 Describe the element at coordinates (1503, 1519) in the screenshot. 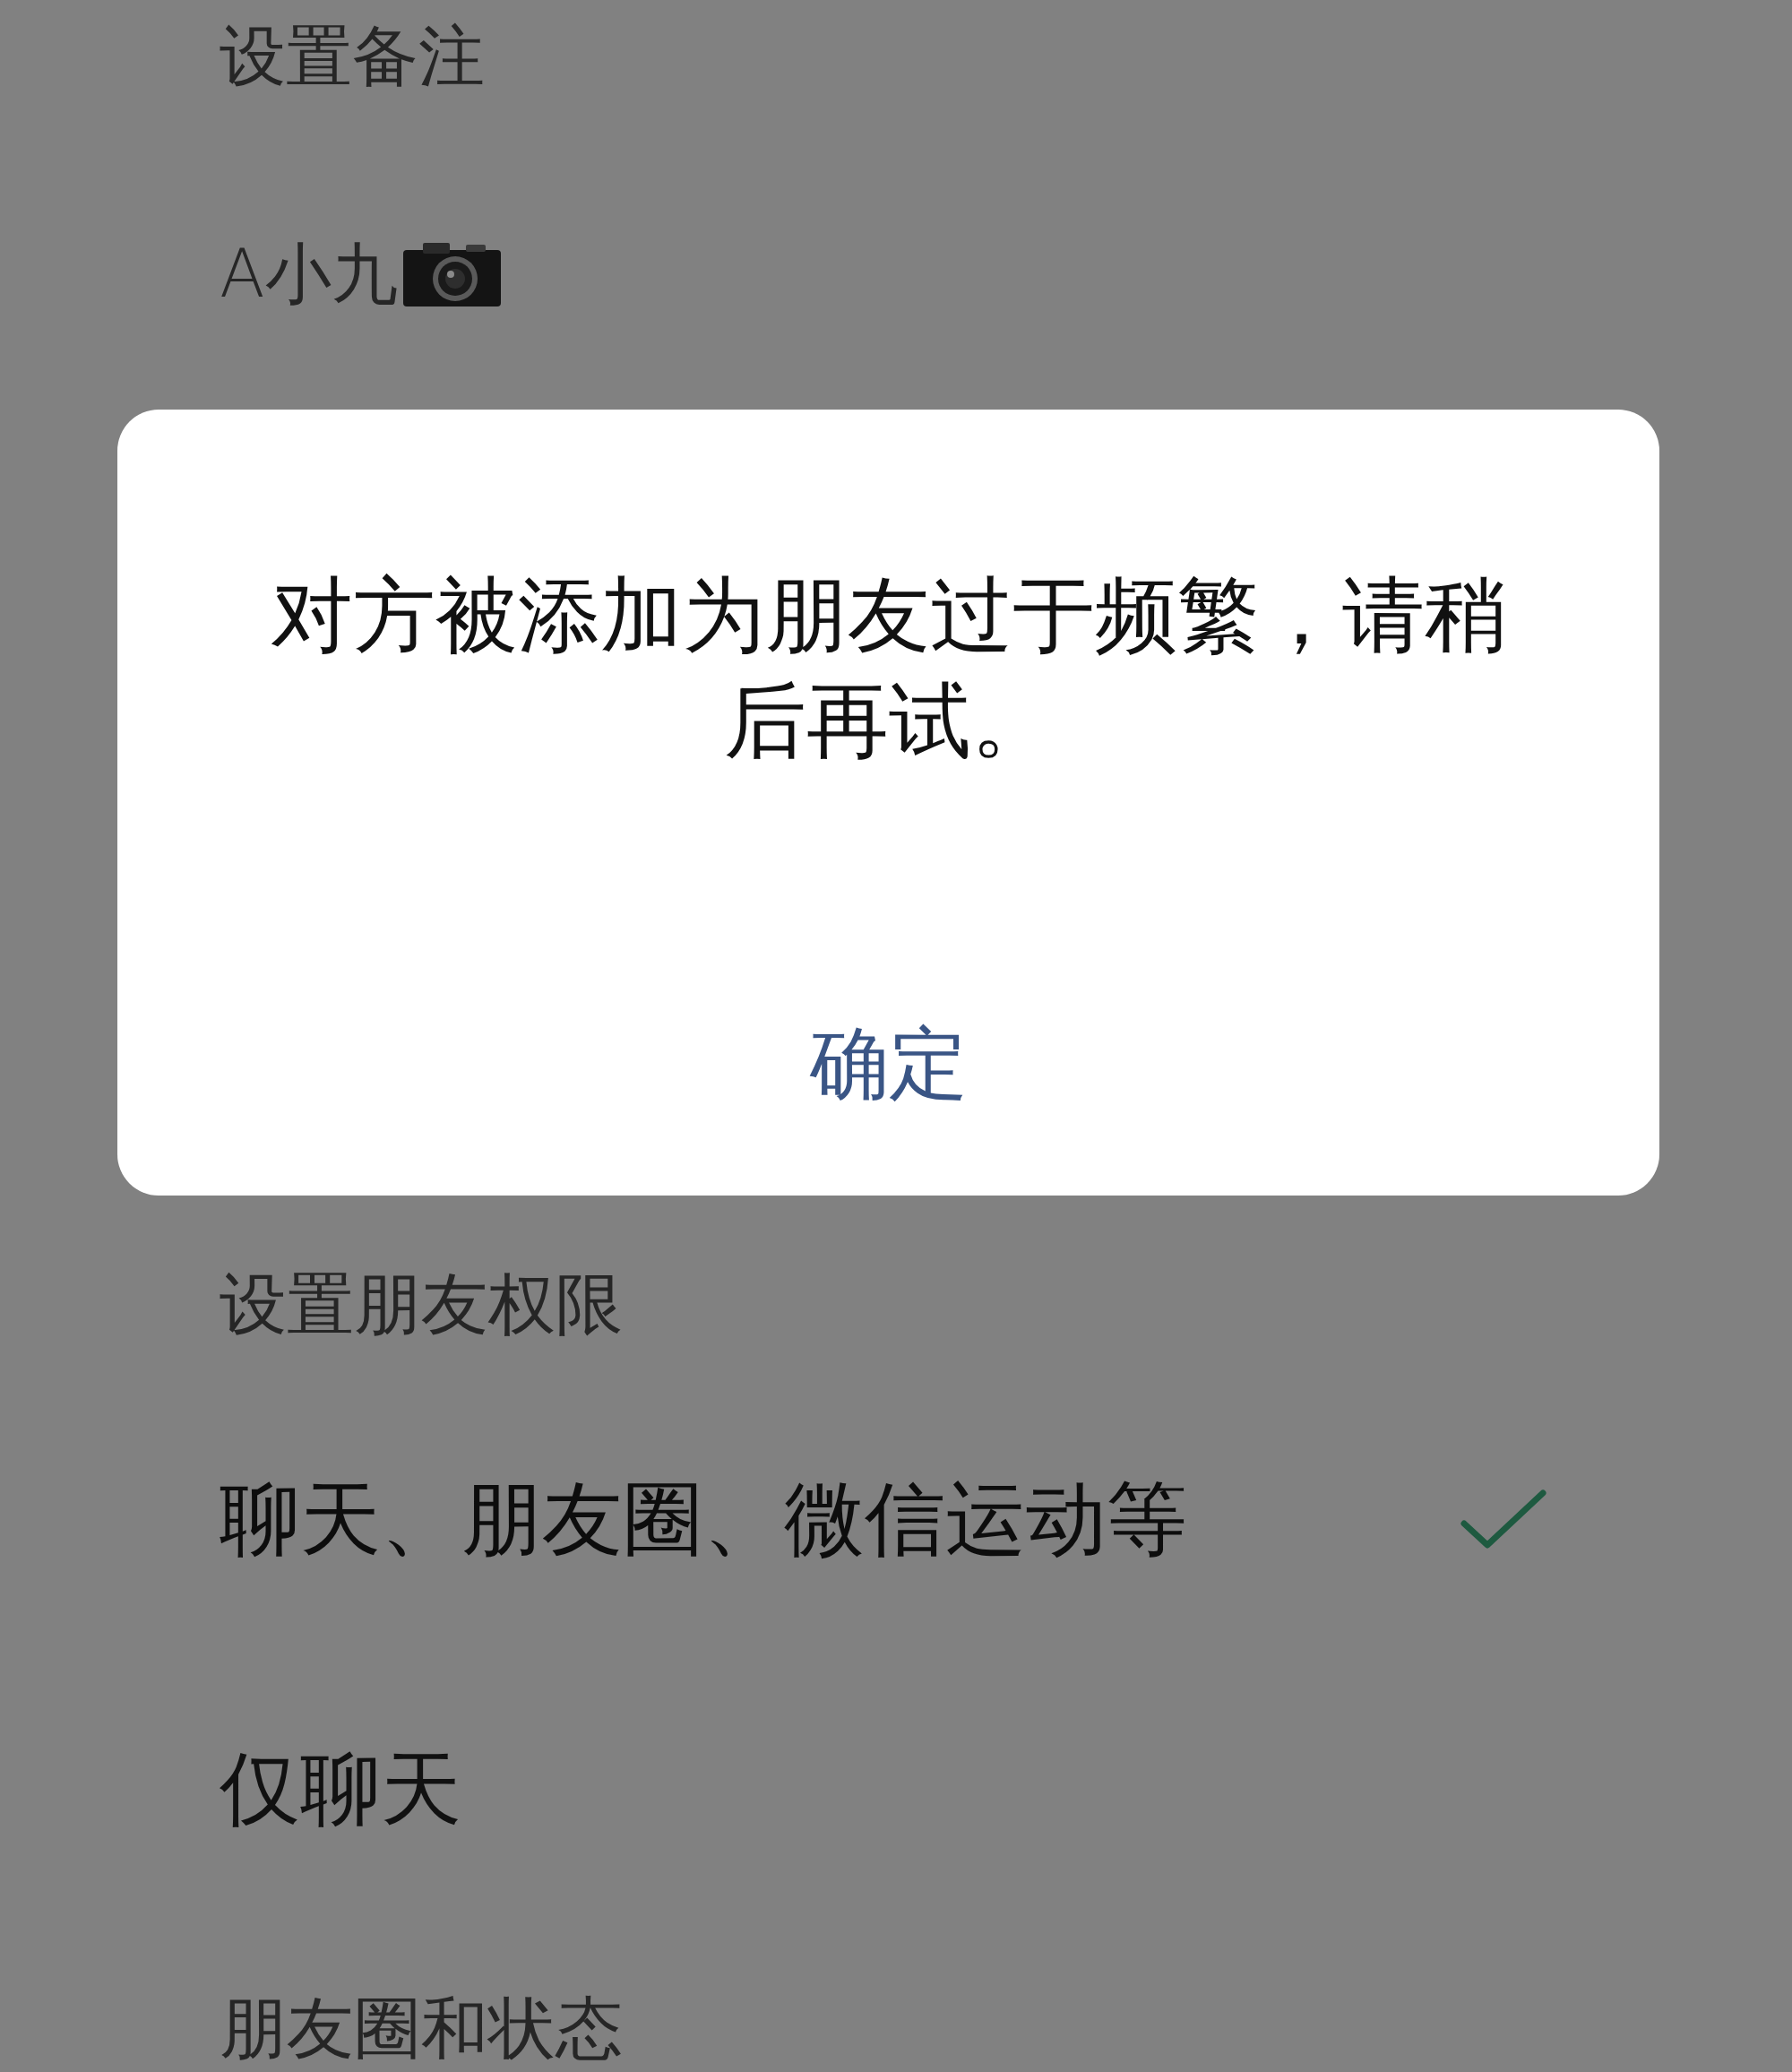

I see `check-icon` at that location.